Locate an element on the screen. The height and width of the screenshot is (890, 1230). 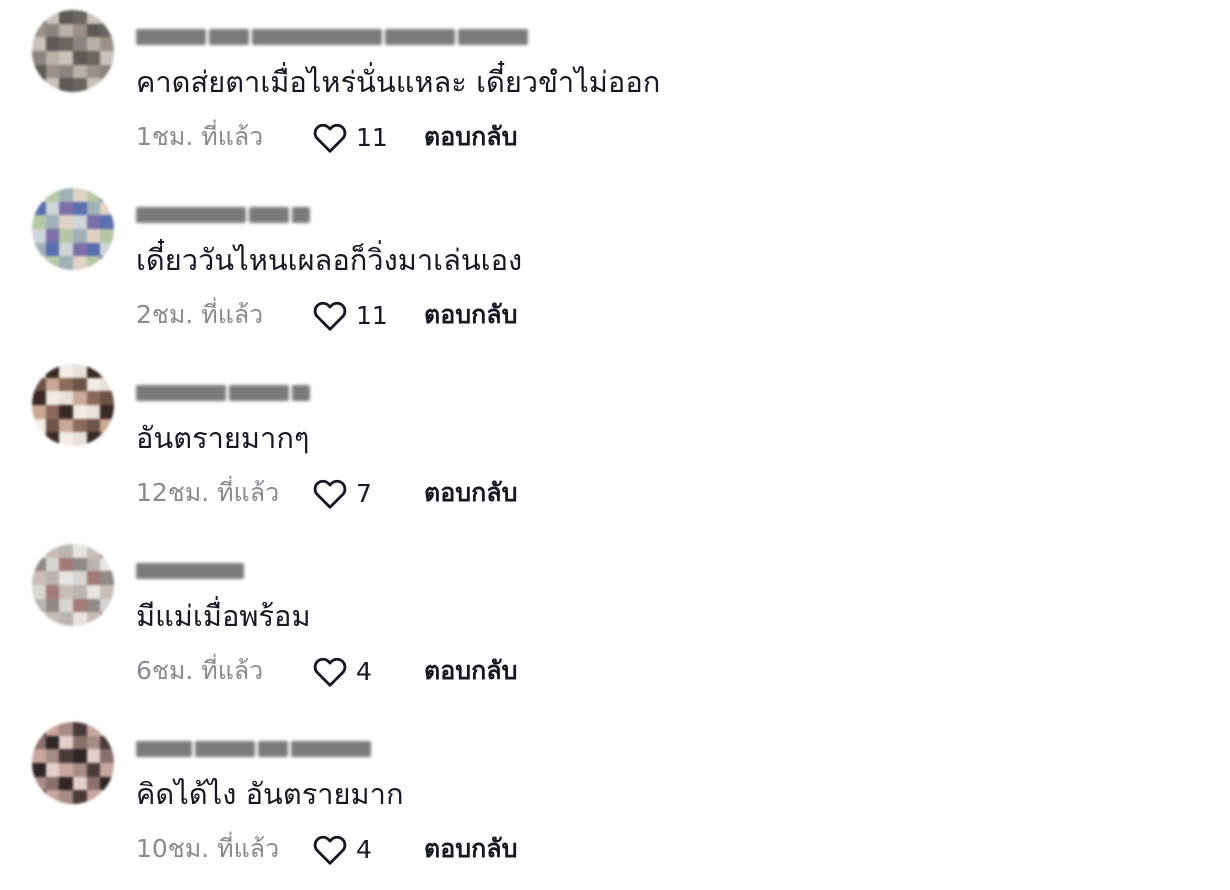
comment-text: อันตรายมากๆ is located at coordinates (223, 438).